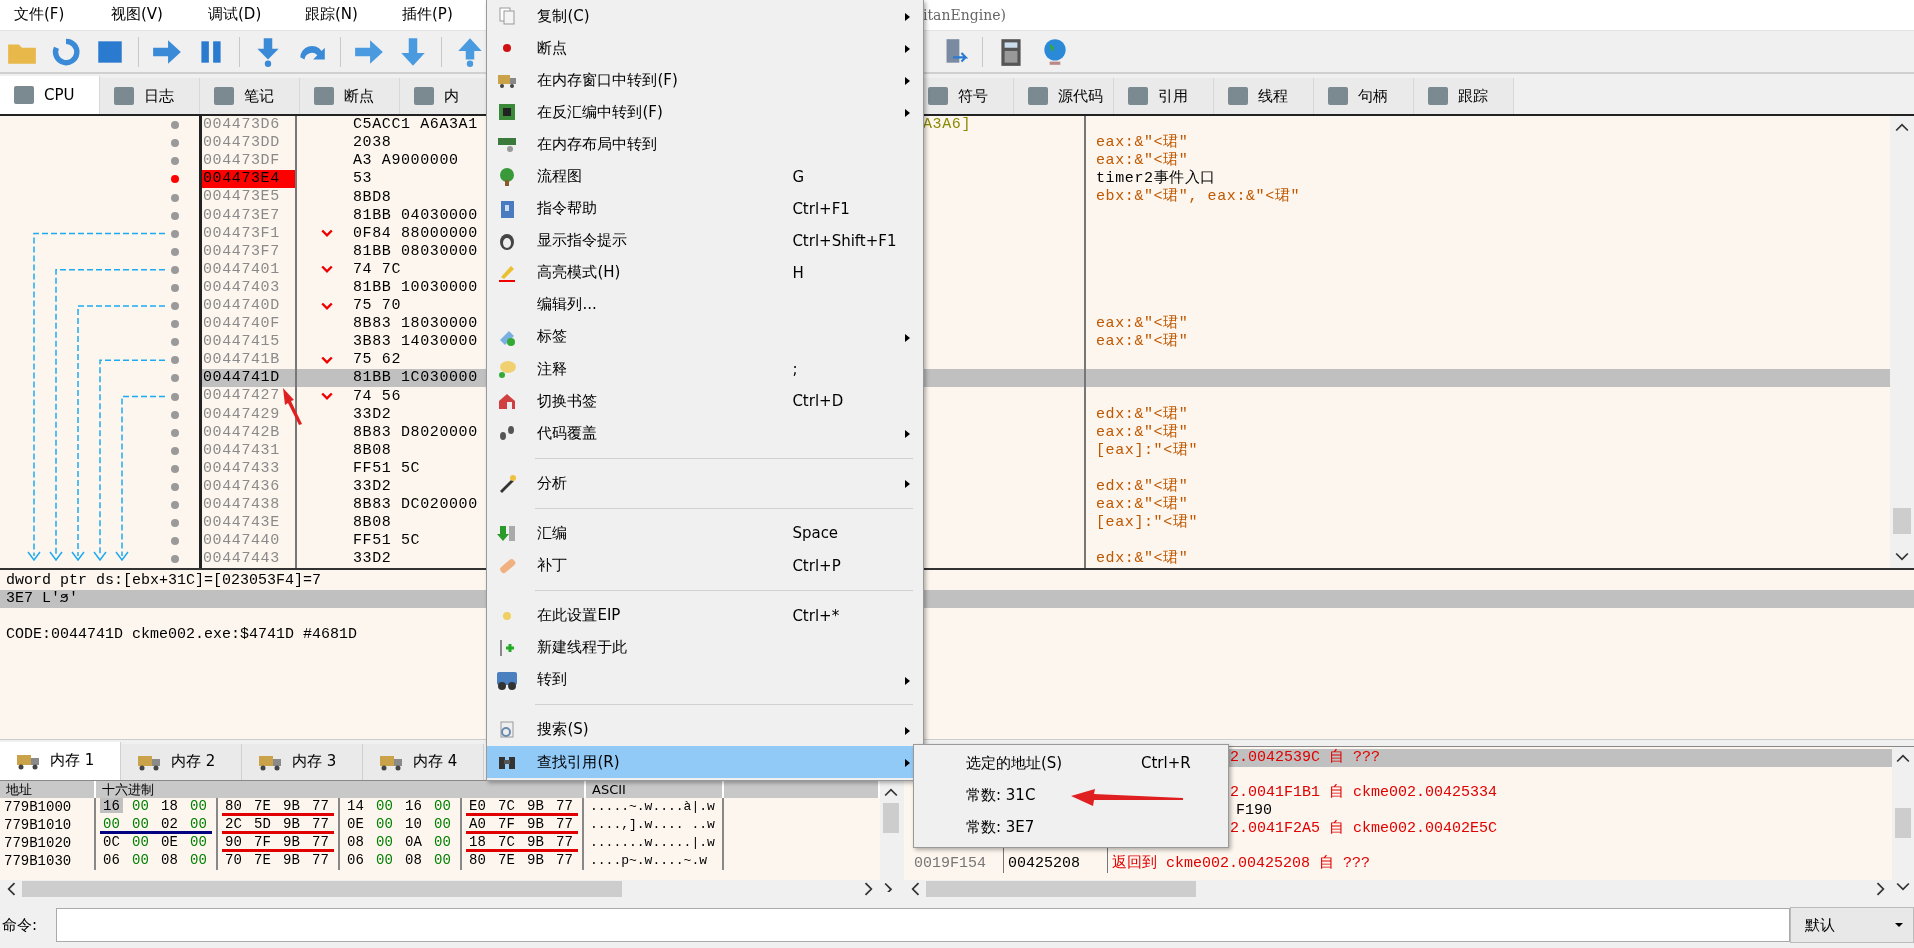 The width and height of the screenshot is (1914, 948). What do you see at coordinates (241, 161) in the screenshot?
I see `address-text: 004473DF` at bounding box center [241, 161].